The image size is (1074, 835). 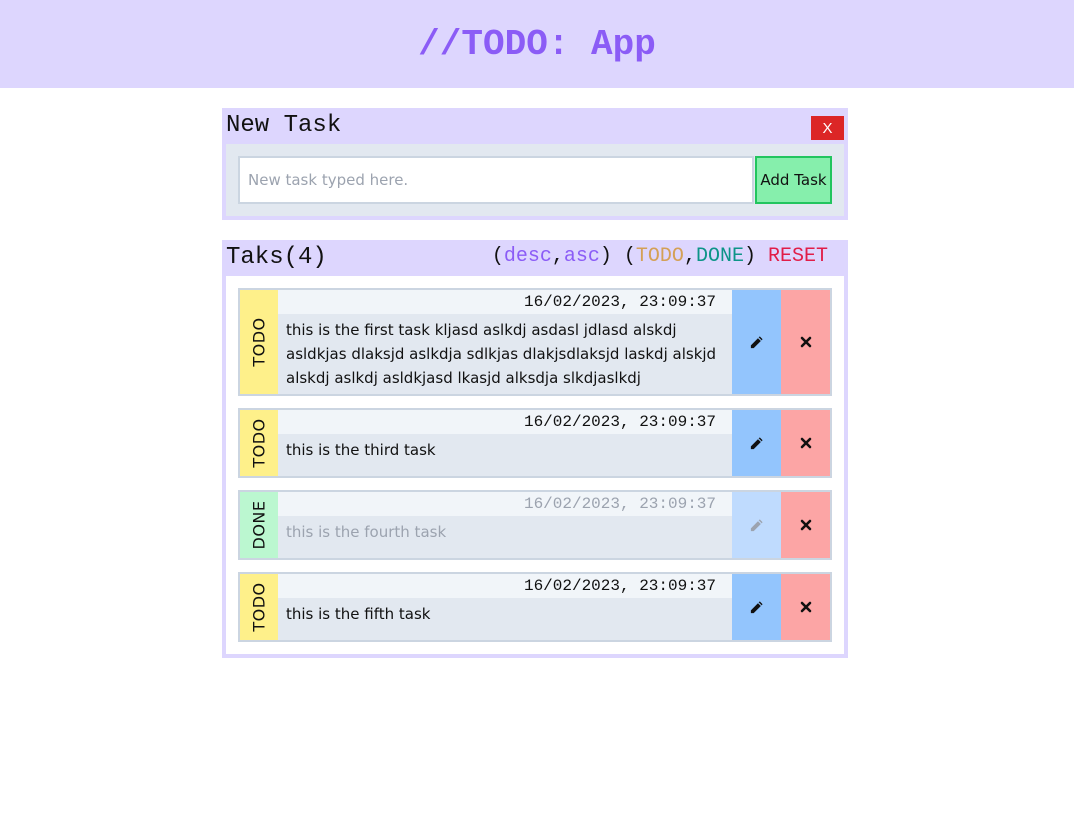 I want to click on tasks-title: Taks(4), so click(x=276, y=257).